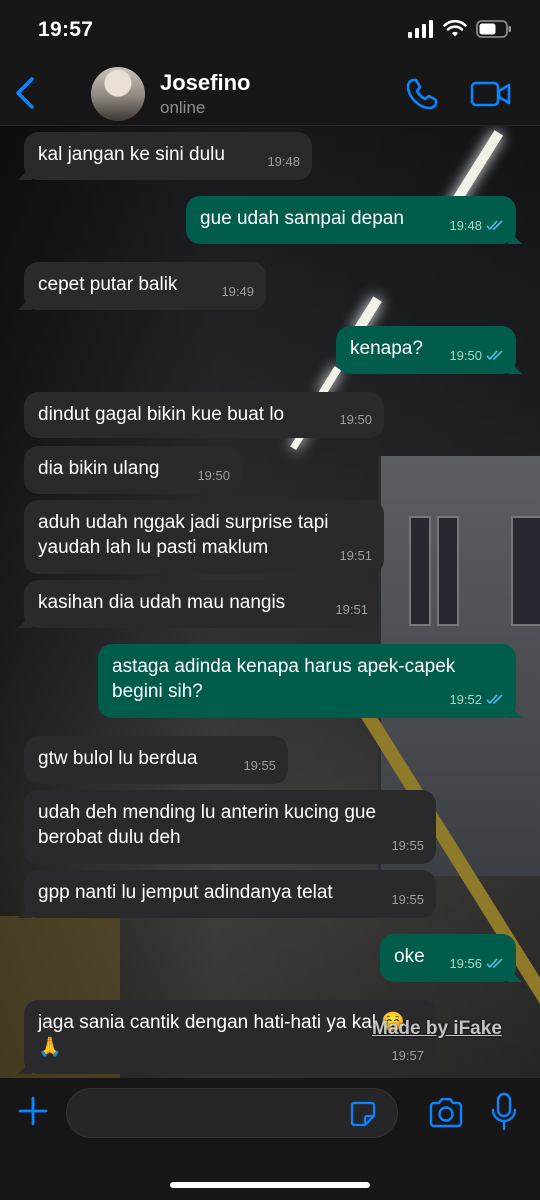 Image resolution: width=540 pixels, height=1200 pixels. I want to click on message-text: dindut gagal bikin kue buat lo, so click(161, 414).